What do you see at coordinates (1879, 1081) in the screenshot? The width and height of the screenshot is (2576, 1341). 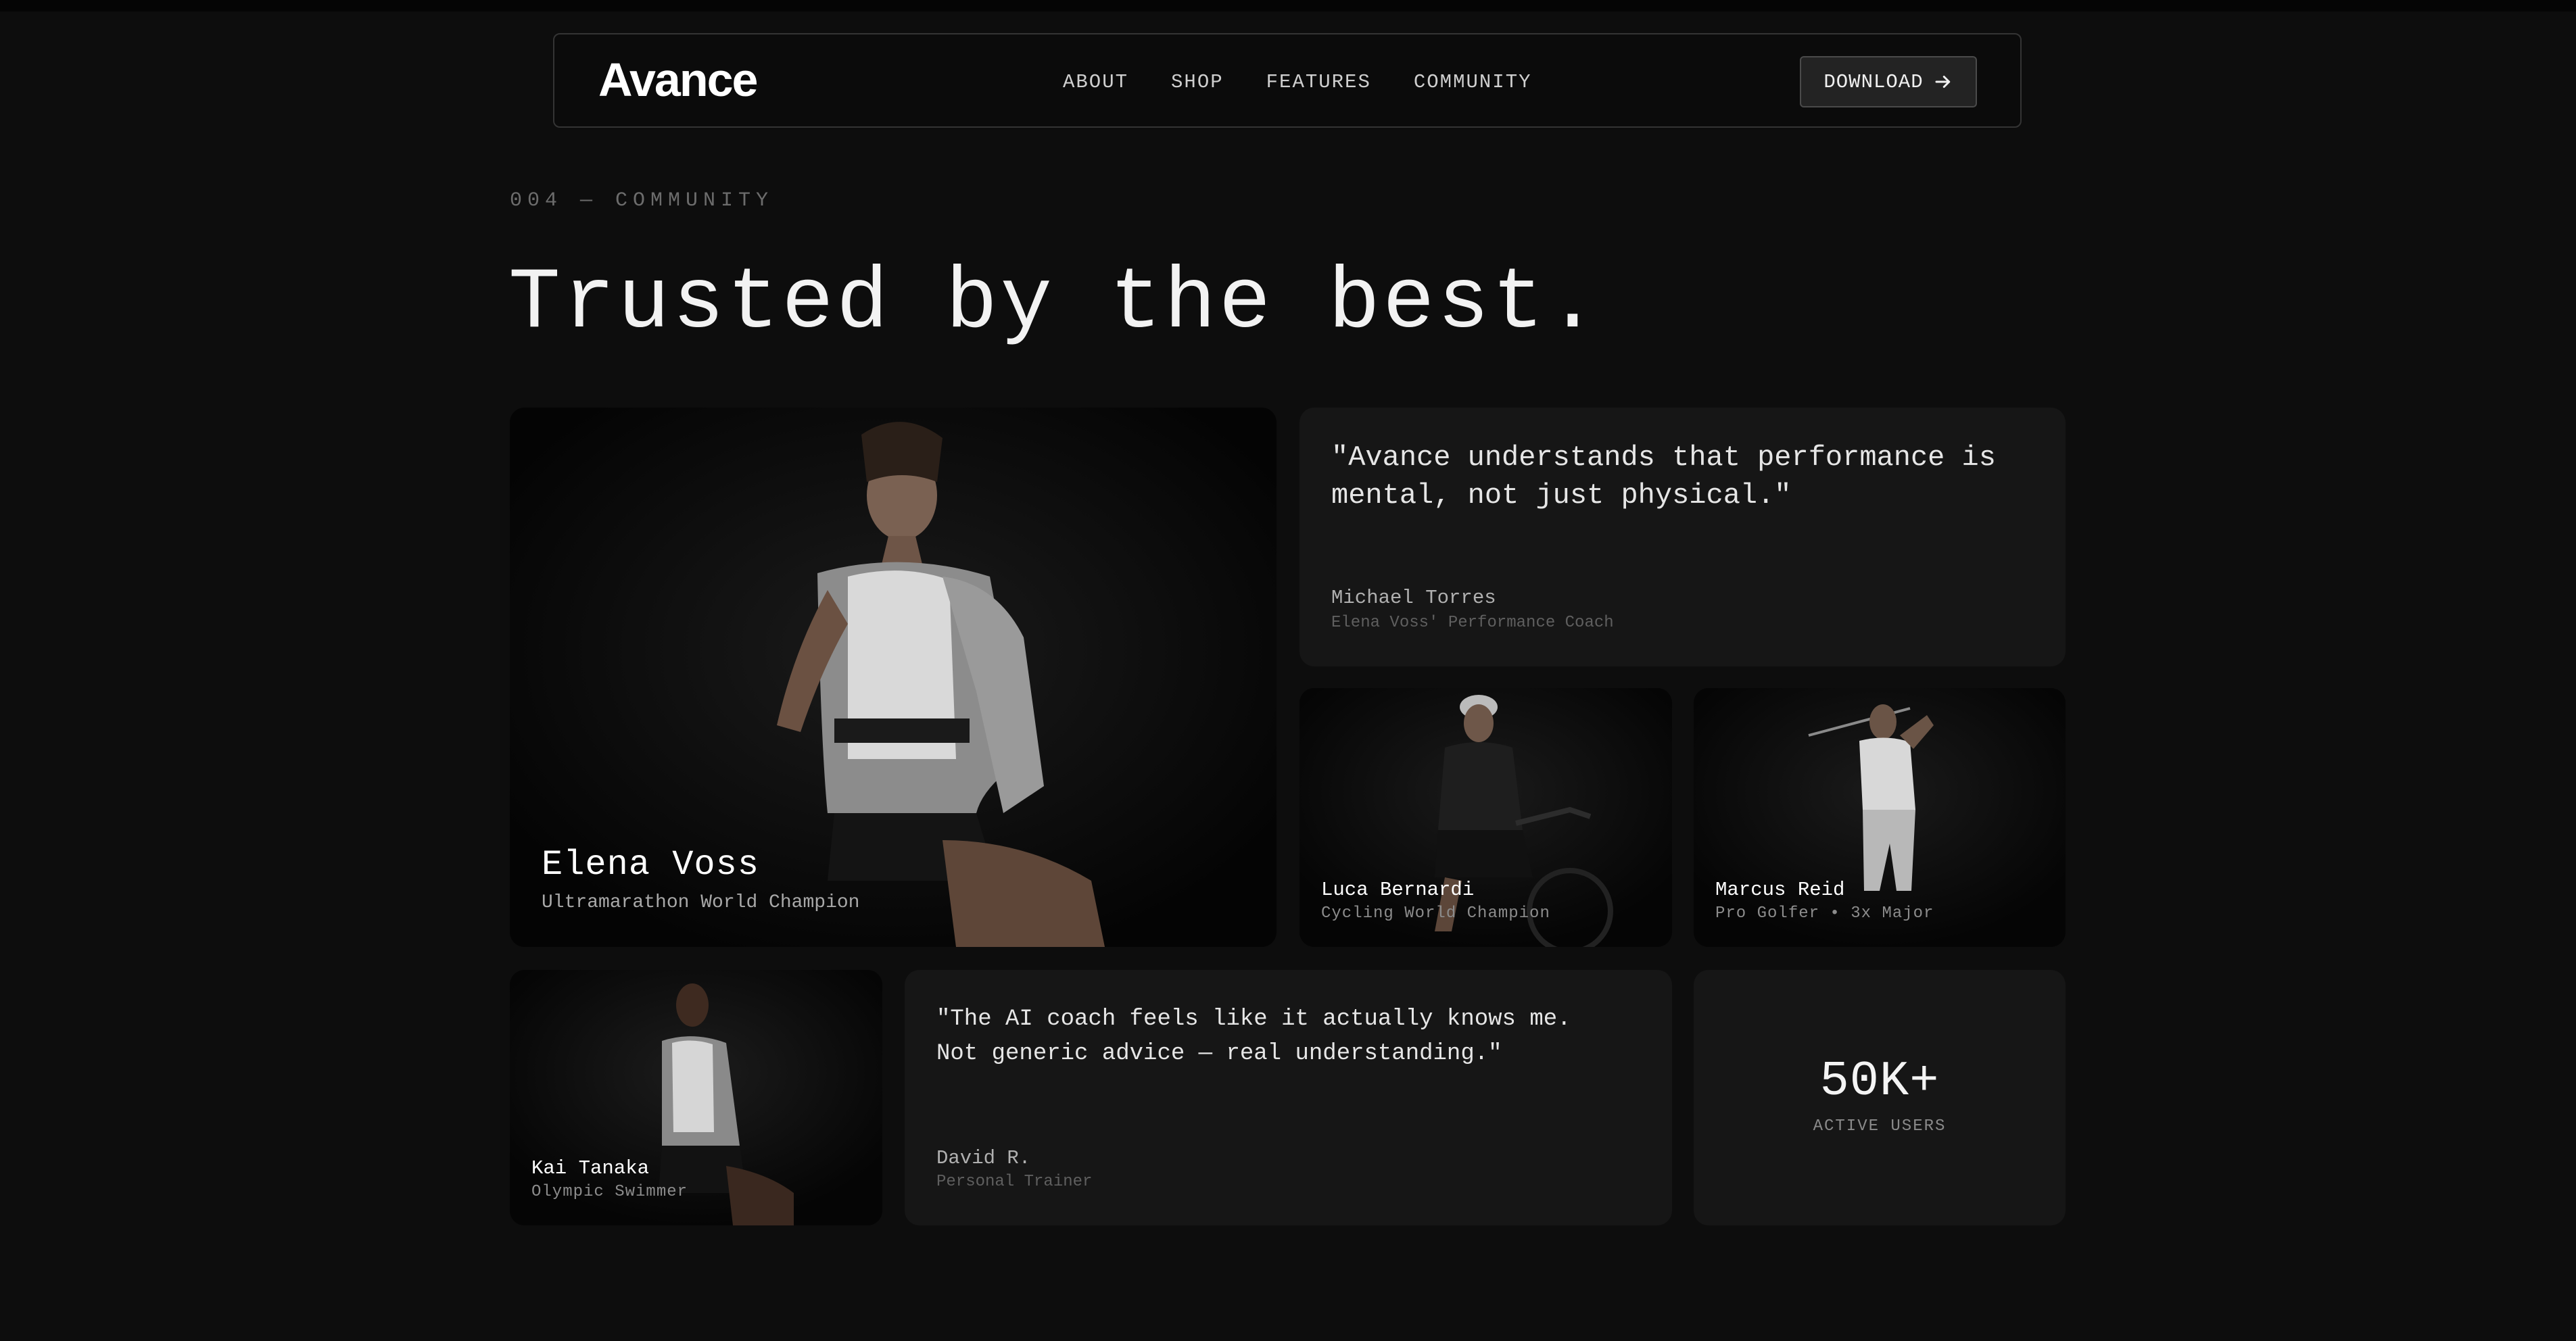 I see `stat-value: 50K+` at bounding box center [1879, 1081].